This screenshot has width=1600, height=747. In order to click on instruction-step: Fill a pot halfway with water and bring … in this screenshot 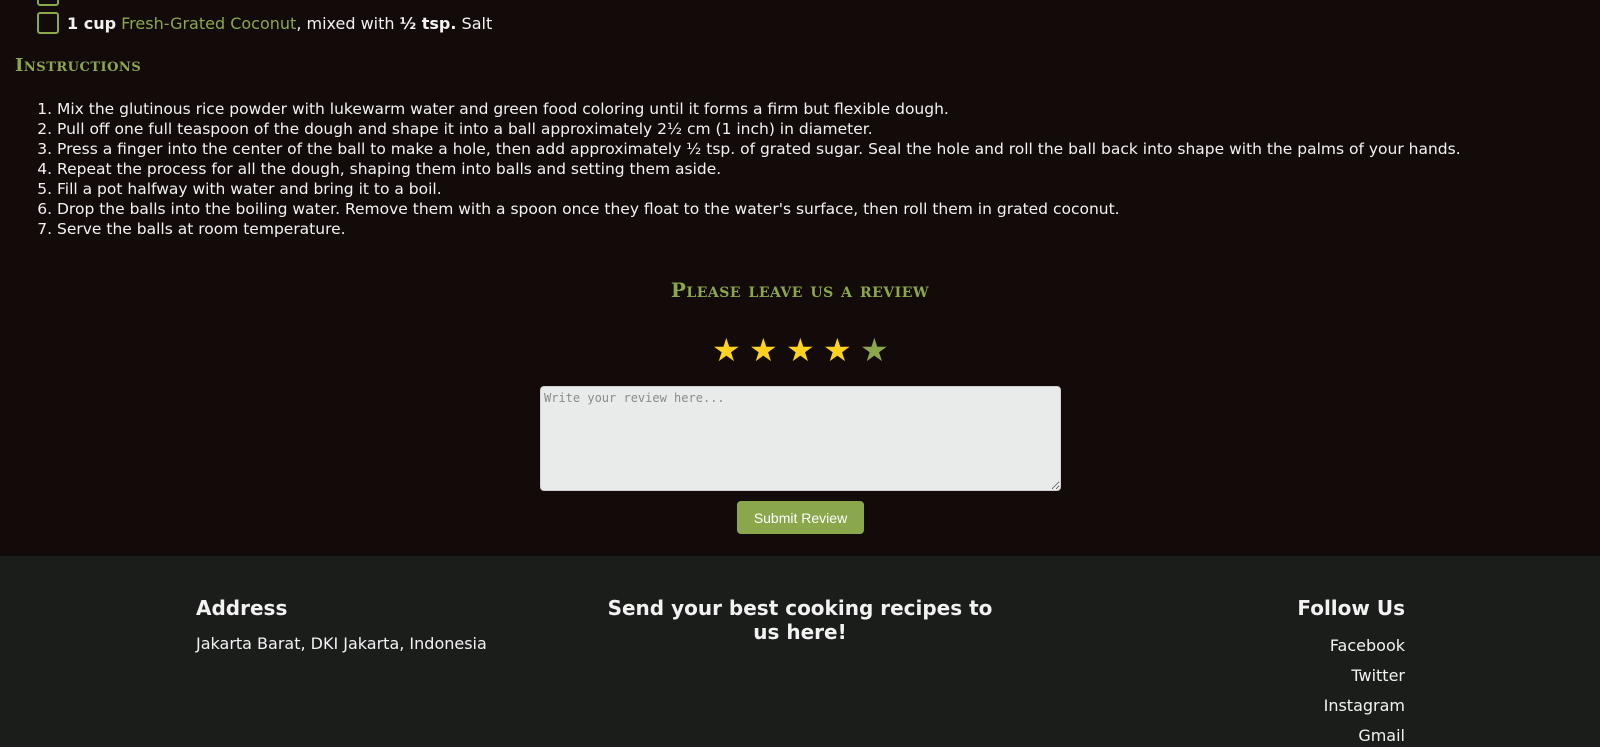, I will do `click(817, 189)`.